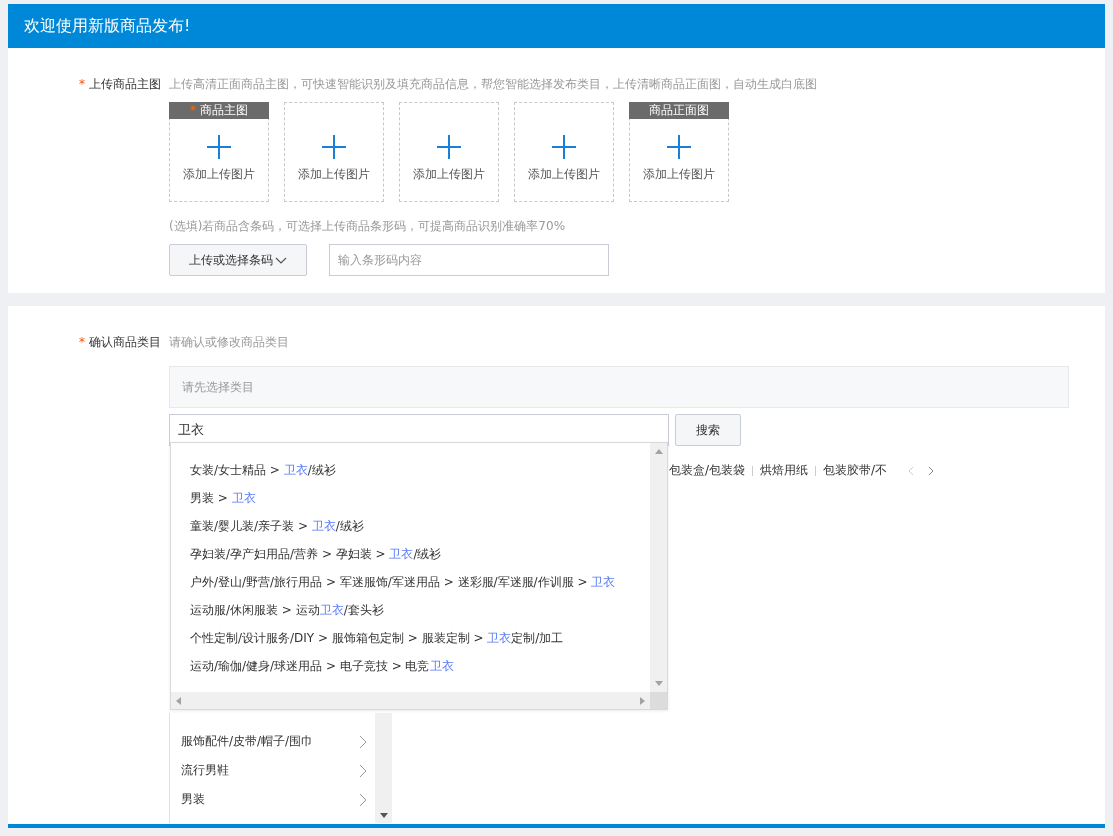 The image size is (1113, 836). I want to click on search-button: 搜索, so click(708, 430).